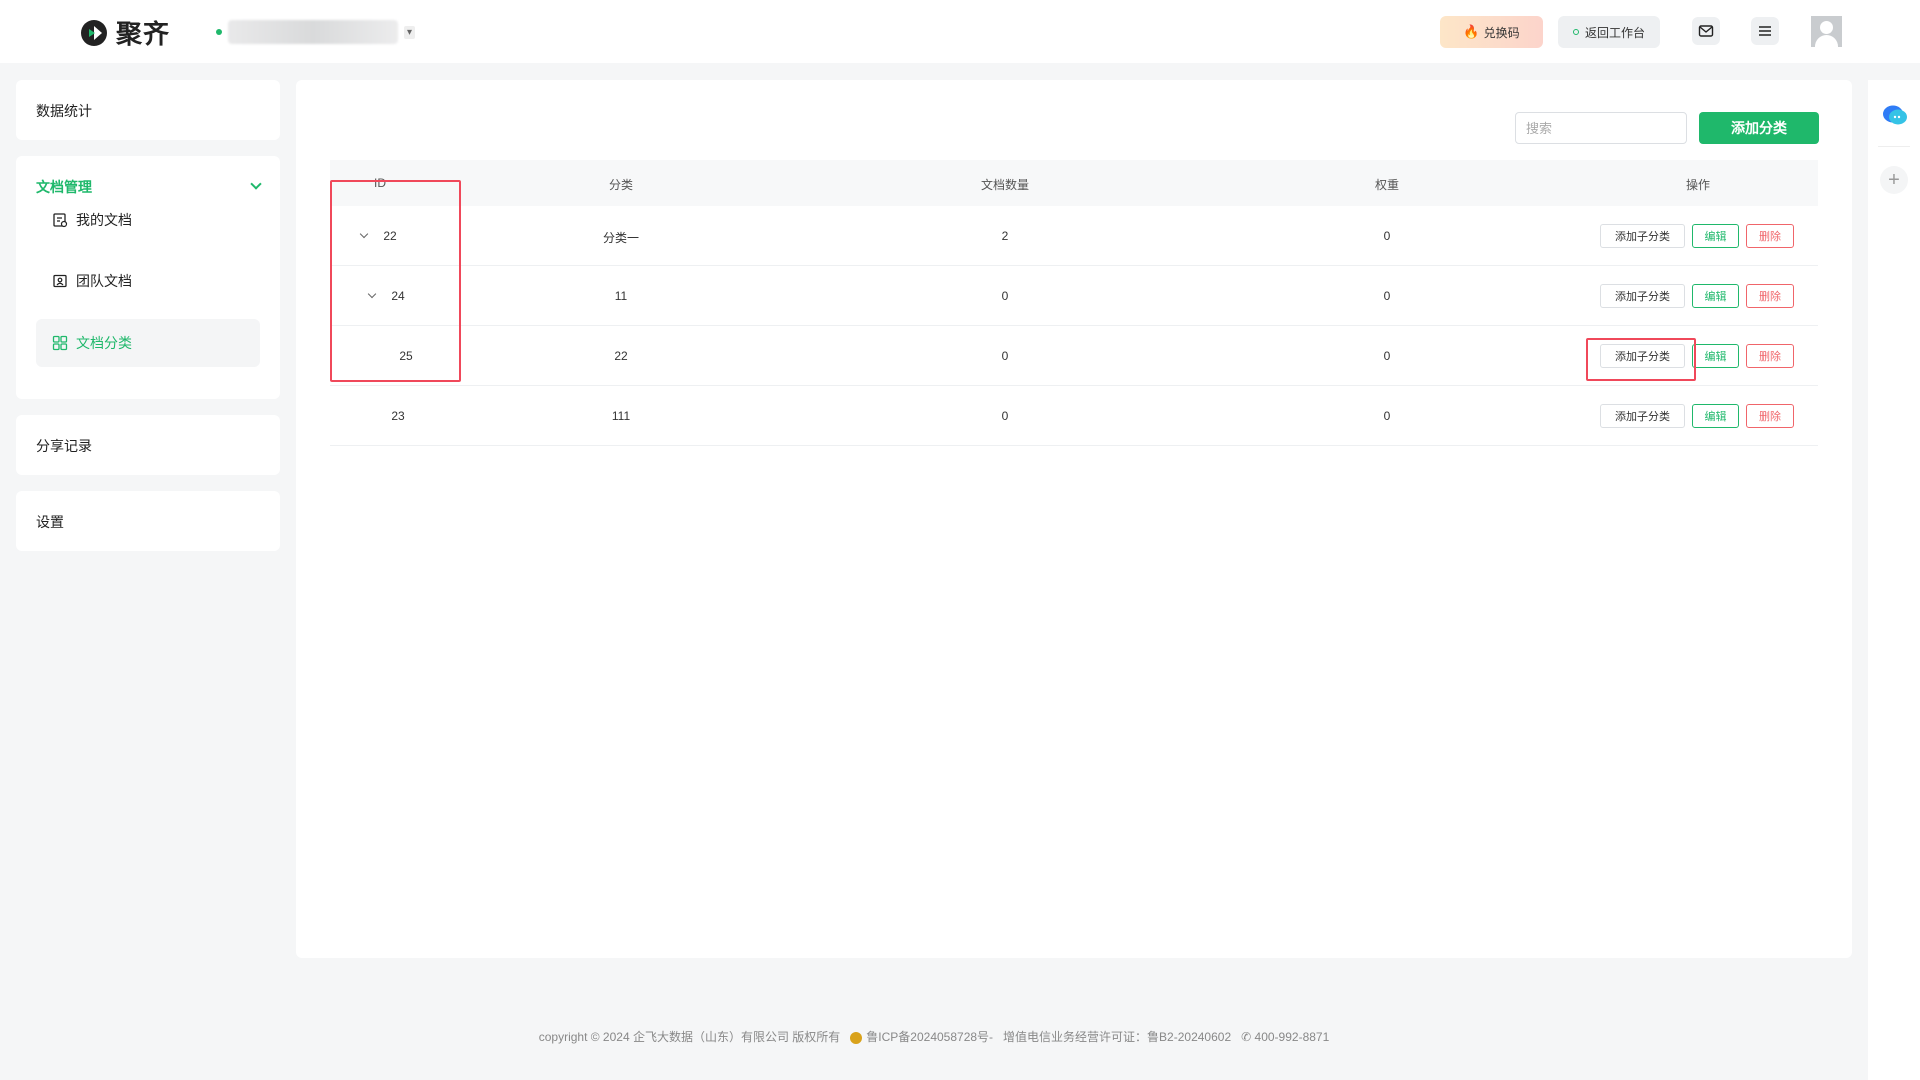 The height and width of the screenshot is (1080, 1920). I want to click on sidebar-group-title: 文档管理, so click(64, 187).